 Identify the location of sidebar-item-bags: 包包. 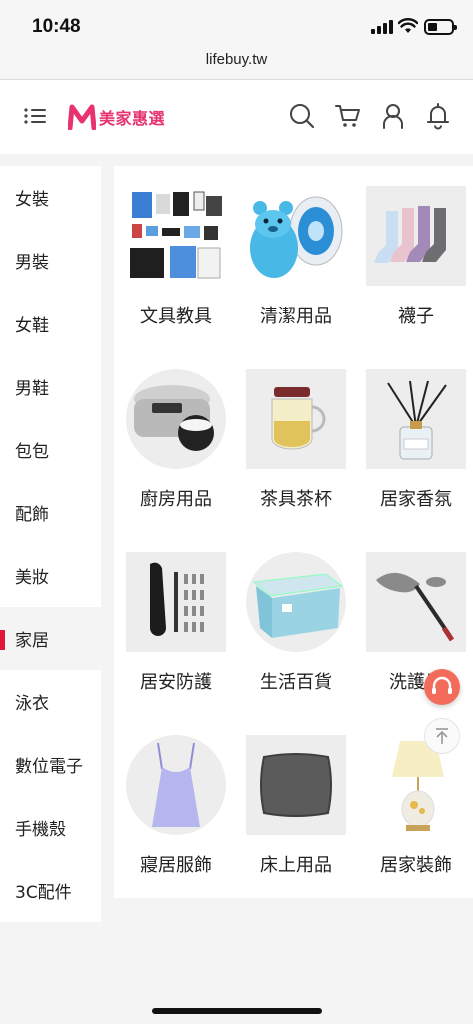
(50, 449).